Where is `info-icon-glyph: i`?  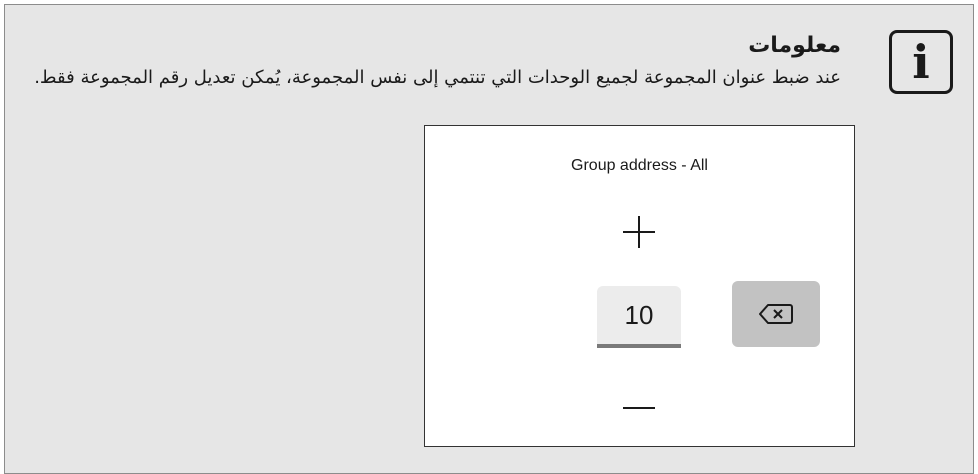 info-icon-glyph: i is located at coordinates (921, 62).